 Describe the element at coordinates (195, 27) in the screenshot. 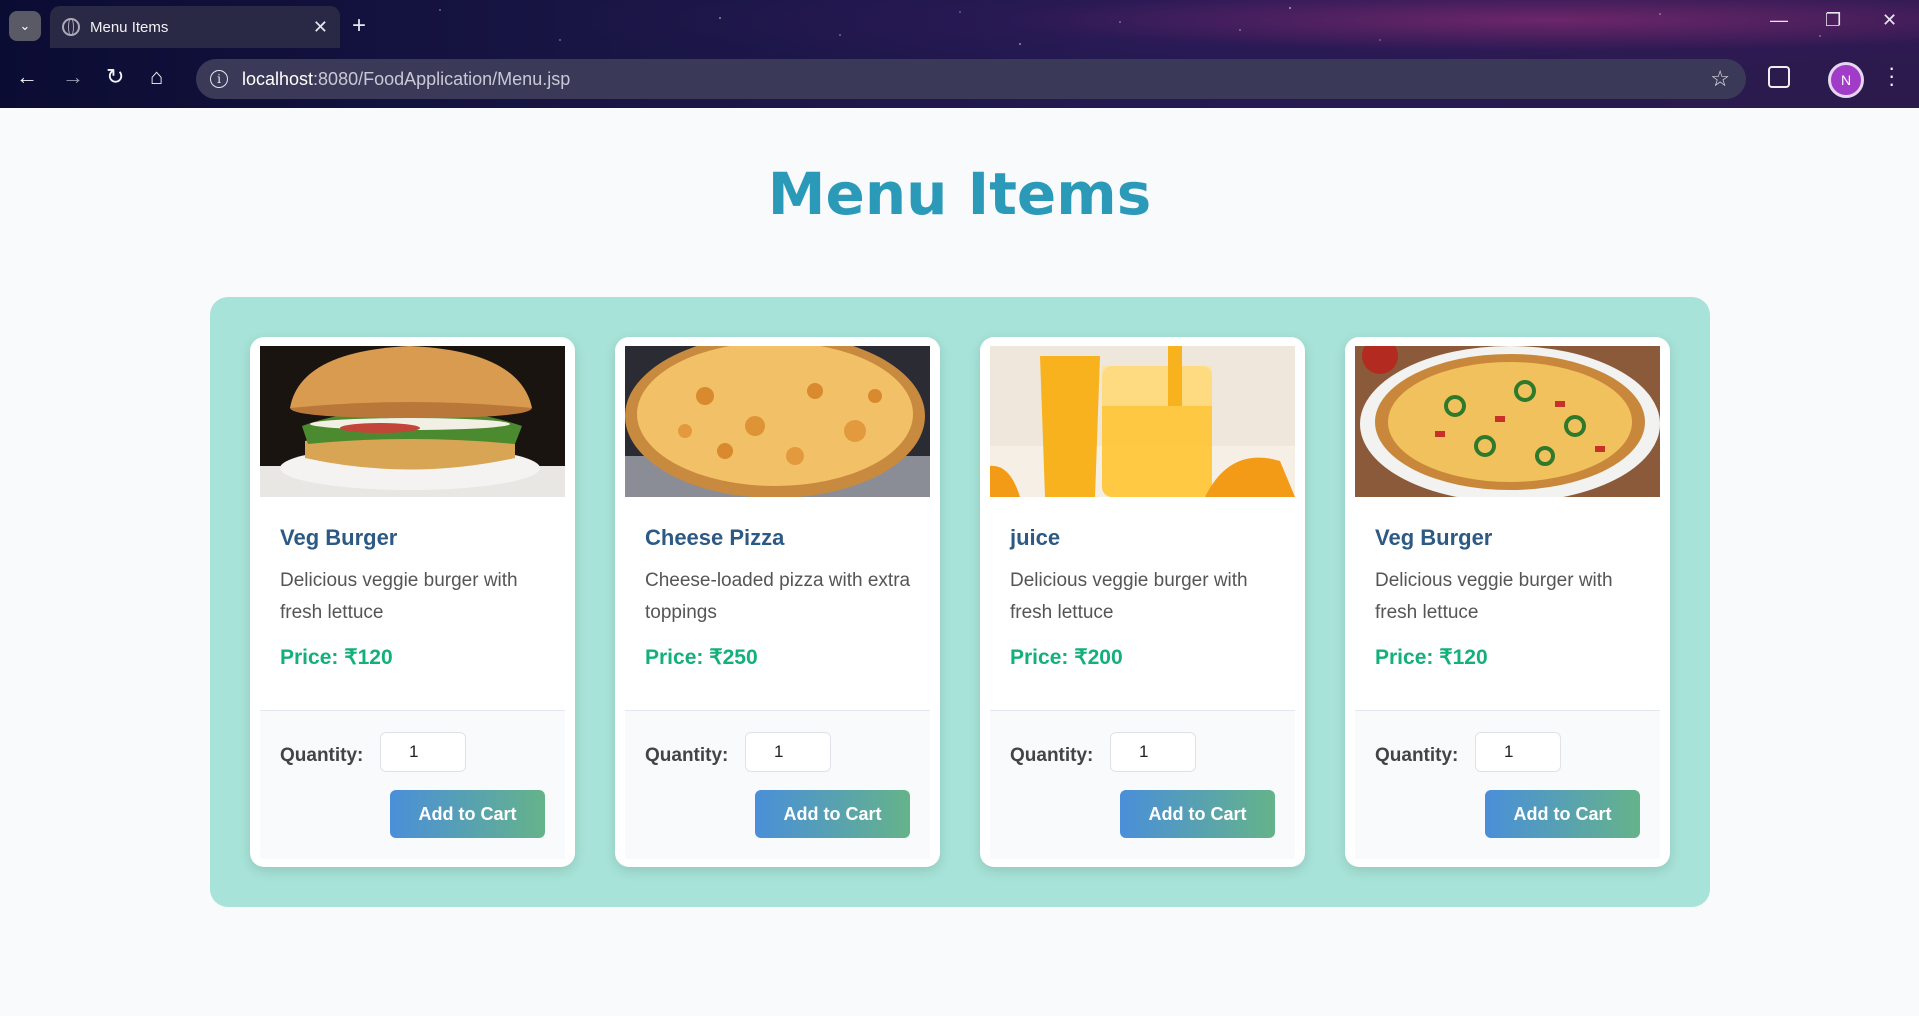

I see `browser-tab: Menu Items ✕` at that location.